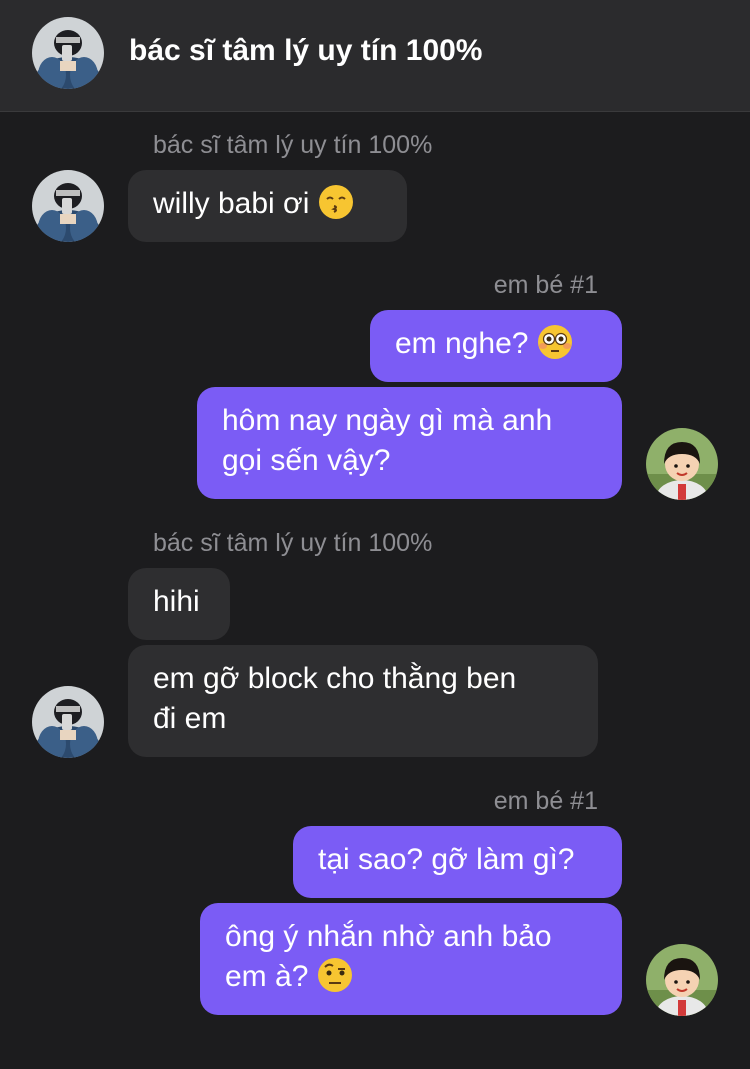 The width and height of the screenshot is (750, 1069). I want to click on flushed-face-icon, so click(555, 342).